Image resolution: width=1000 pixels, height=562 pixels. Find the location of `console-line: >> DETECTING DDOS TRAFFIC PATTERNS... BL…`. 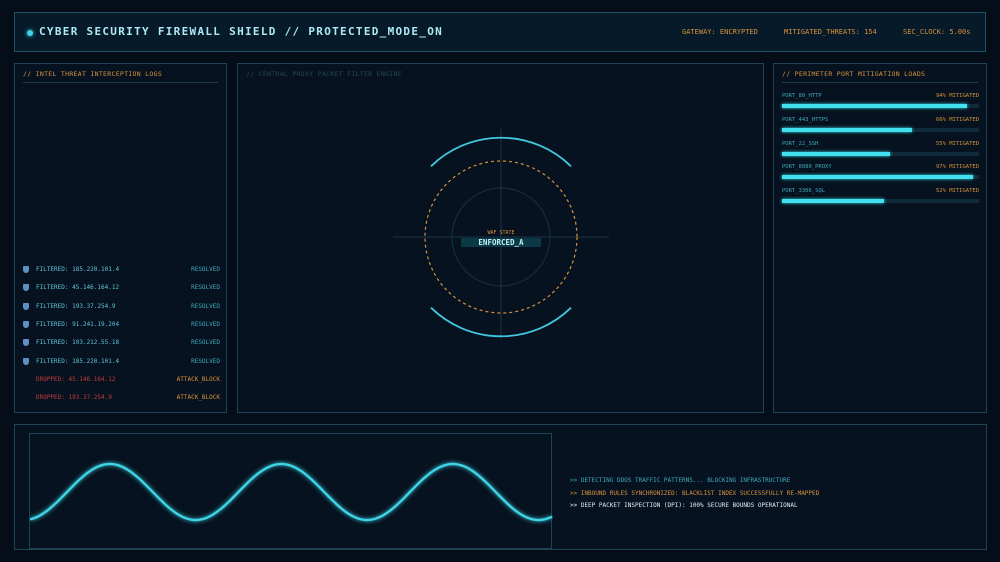

console-line: >> DETECTING DDOS TRAFFIC PATTERNS... BL… is located at coordinates (680, 480).